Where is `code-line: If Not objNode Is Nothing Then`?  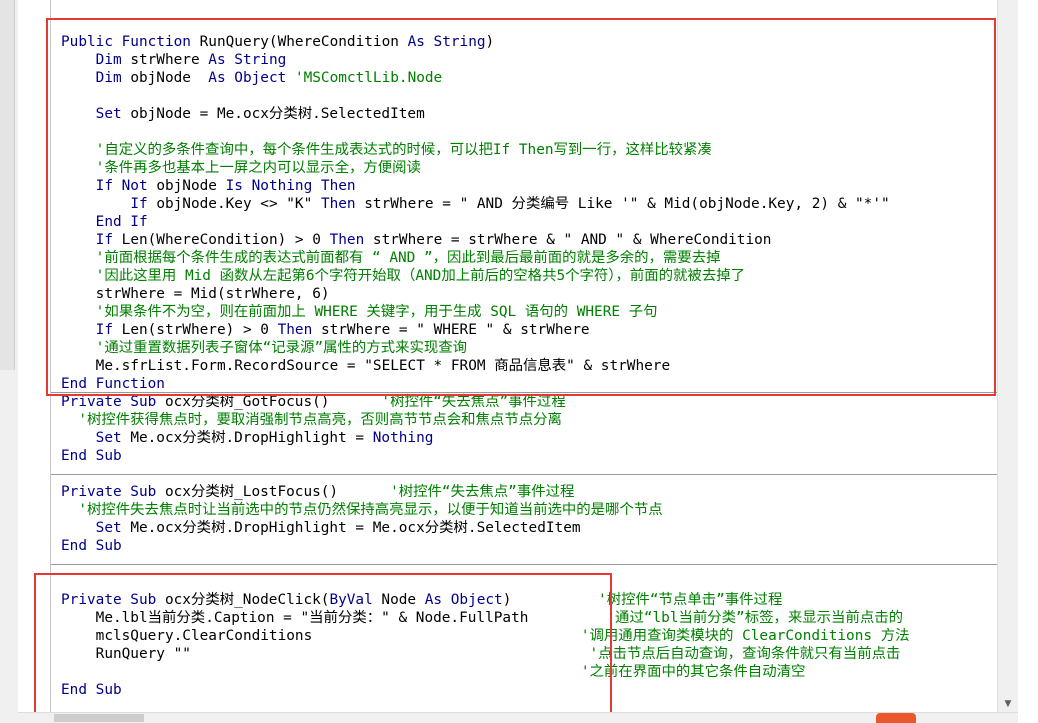
code-line: If Not objNode Is Nothing Then is located at coordinates (208, 186).